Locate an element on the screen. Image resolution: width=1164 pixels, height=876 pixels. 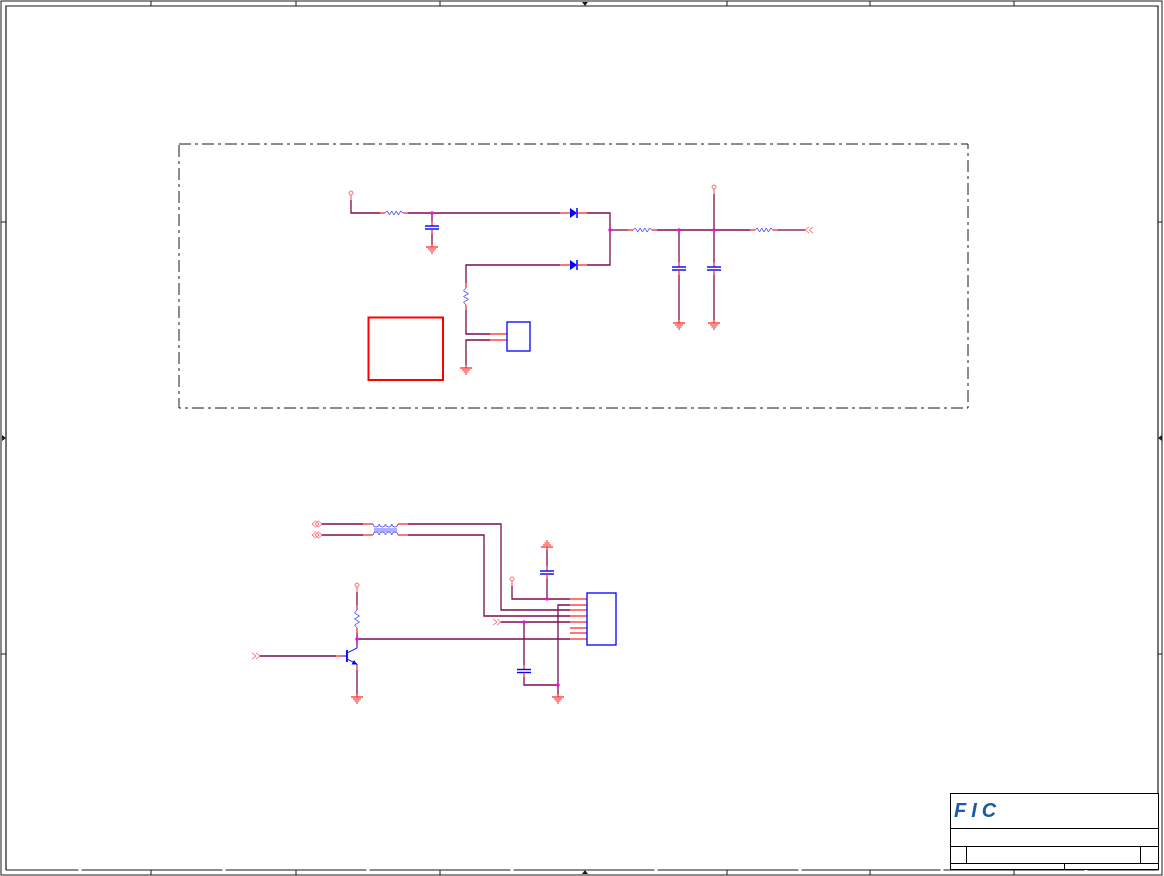
choke-icon is located at coordinates (385, 529).